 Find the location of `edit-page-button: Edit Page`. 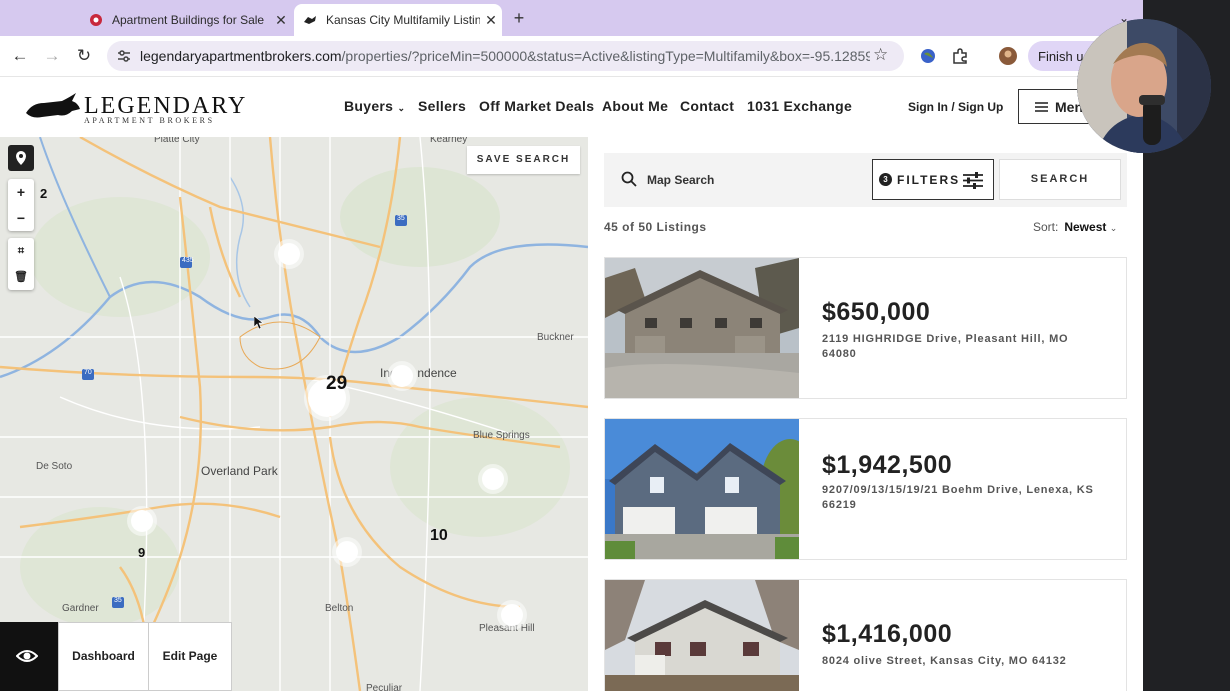

edit-page-button: Edit Page is located at coordinates (190, 656).